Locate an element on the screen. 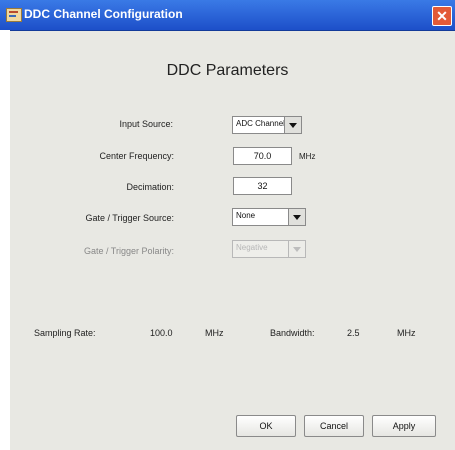 The width and height of the screenshot is (455, 450). left-edge-strip is located at coordinates (5, 240).